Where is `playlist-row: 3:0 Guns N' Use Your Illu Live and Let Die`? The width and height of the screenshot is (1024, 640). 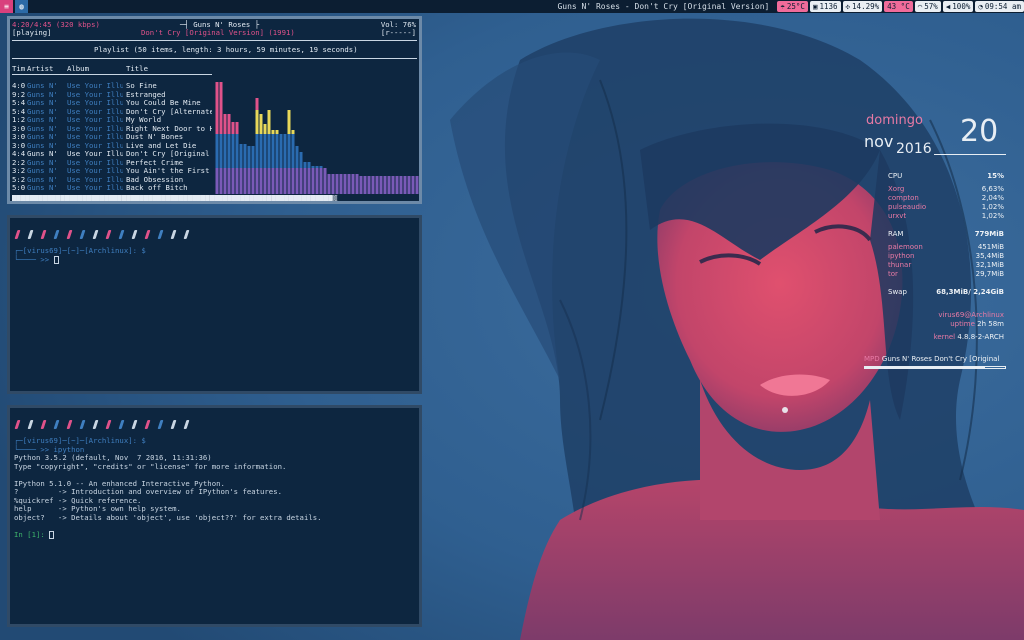 playlist-row: 3:0 Guns N' Use Your Illu Live and Let Die is located at coordinates (112, 146).